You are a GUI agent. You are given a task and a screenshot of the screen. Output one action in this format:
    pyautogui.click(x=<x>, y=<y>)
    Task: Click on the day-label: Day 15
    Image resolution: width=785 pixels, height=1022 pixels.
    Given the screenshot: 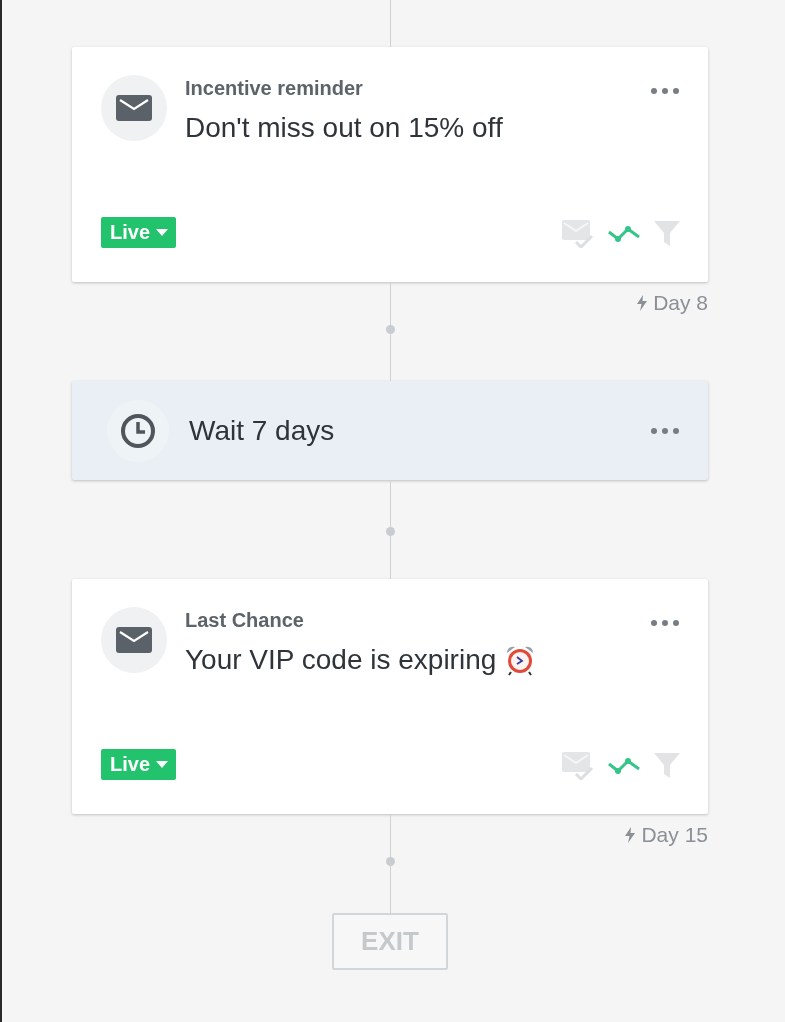 What is the action you would take?
    pyautogui.click(x=674, y=835)
    